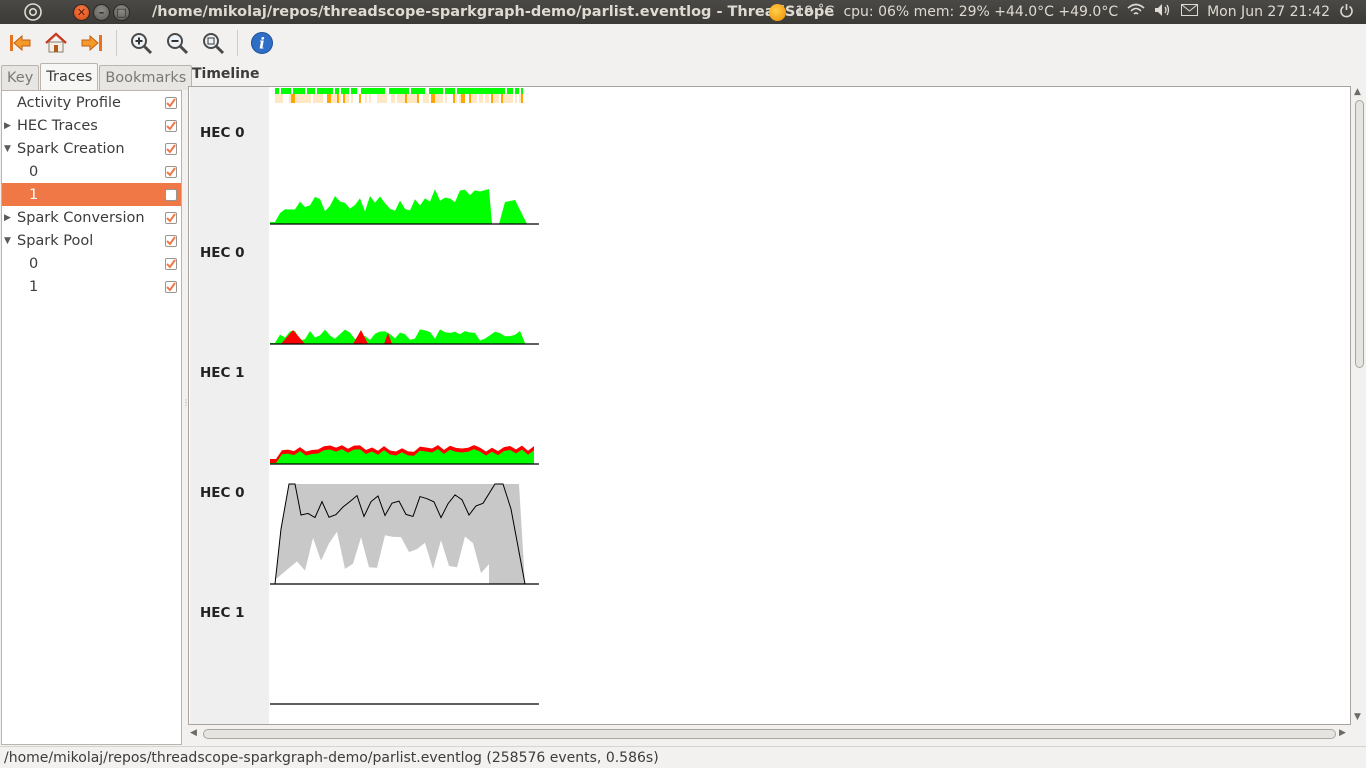  Describe the element at coordinates (146, 77) in the screenshot. I see `tab-bookmarks: Bookmarks` at that location.